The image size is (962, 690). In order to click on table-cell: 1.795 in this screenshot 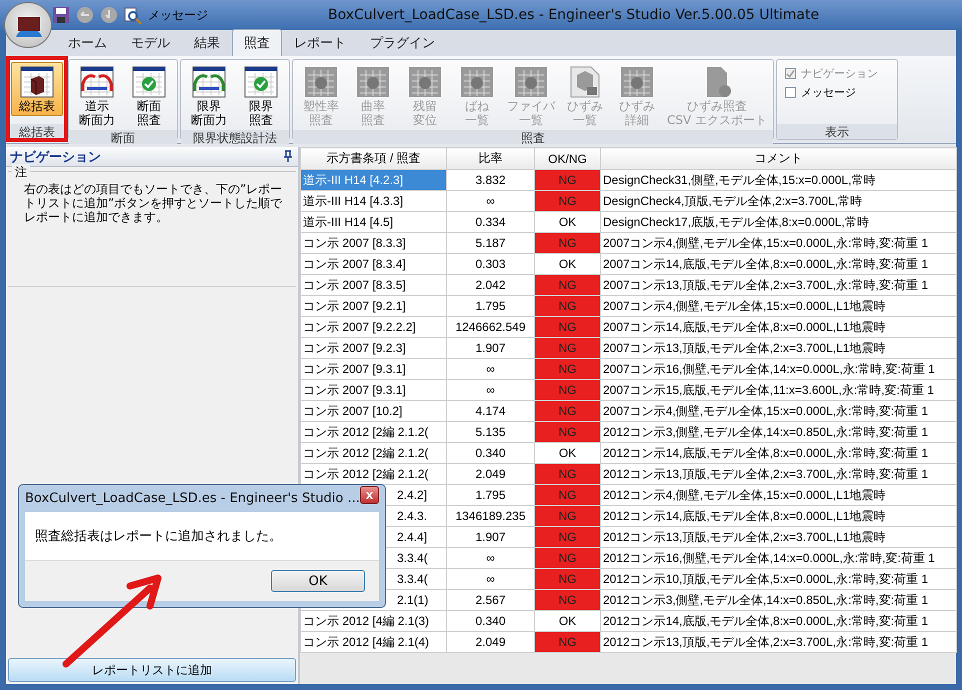, I will do `click(490, 495)`.